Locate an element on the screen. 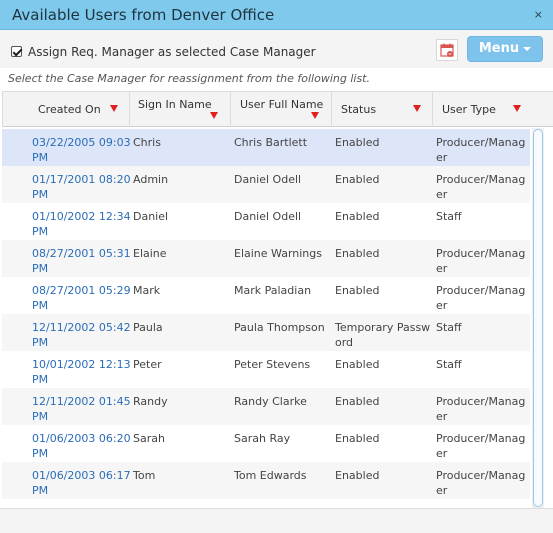 This screenshot has width=553, height=533. sign-in-name-cell-line: Paula is located at coordinates (148, 327).